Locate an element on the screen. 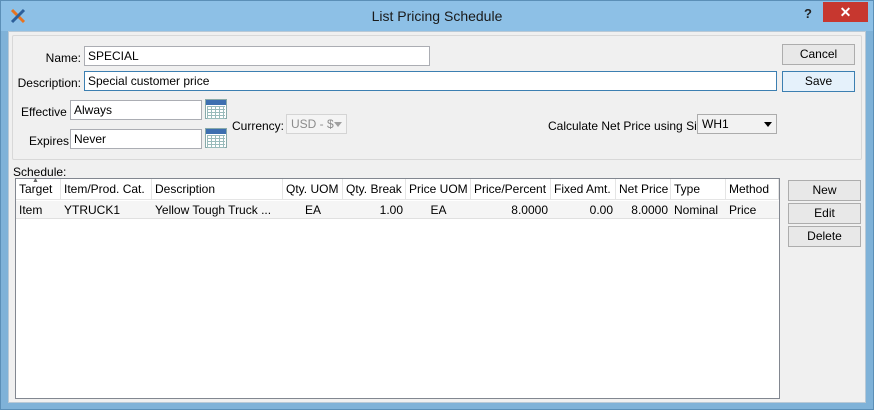  column-header: Qty. UOM is located at coordinates (313, 189).